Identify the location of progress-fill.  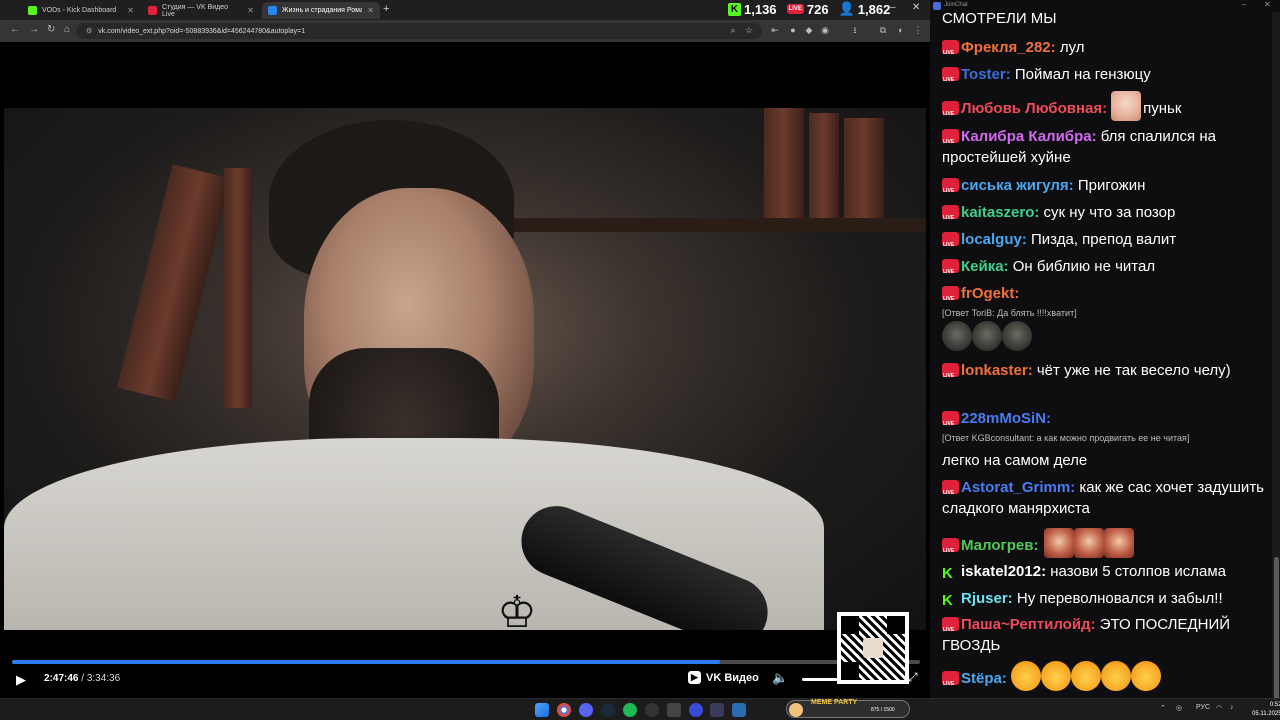
(366, 662).